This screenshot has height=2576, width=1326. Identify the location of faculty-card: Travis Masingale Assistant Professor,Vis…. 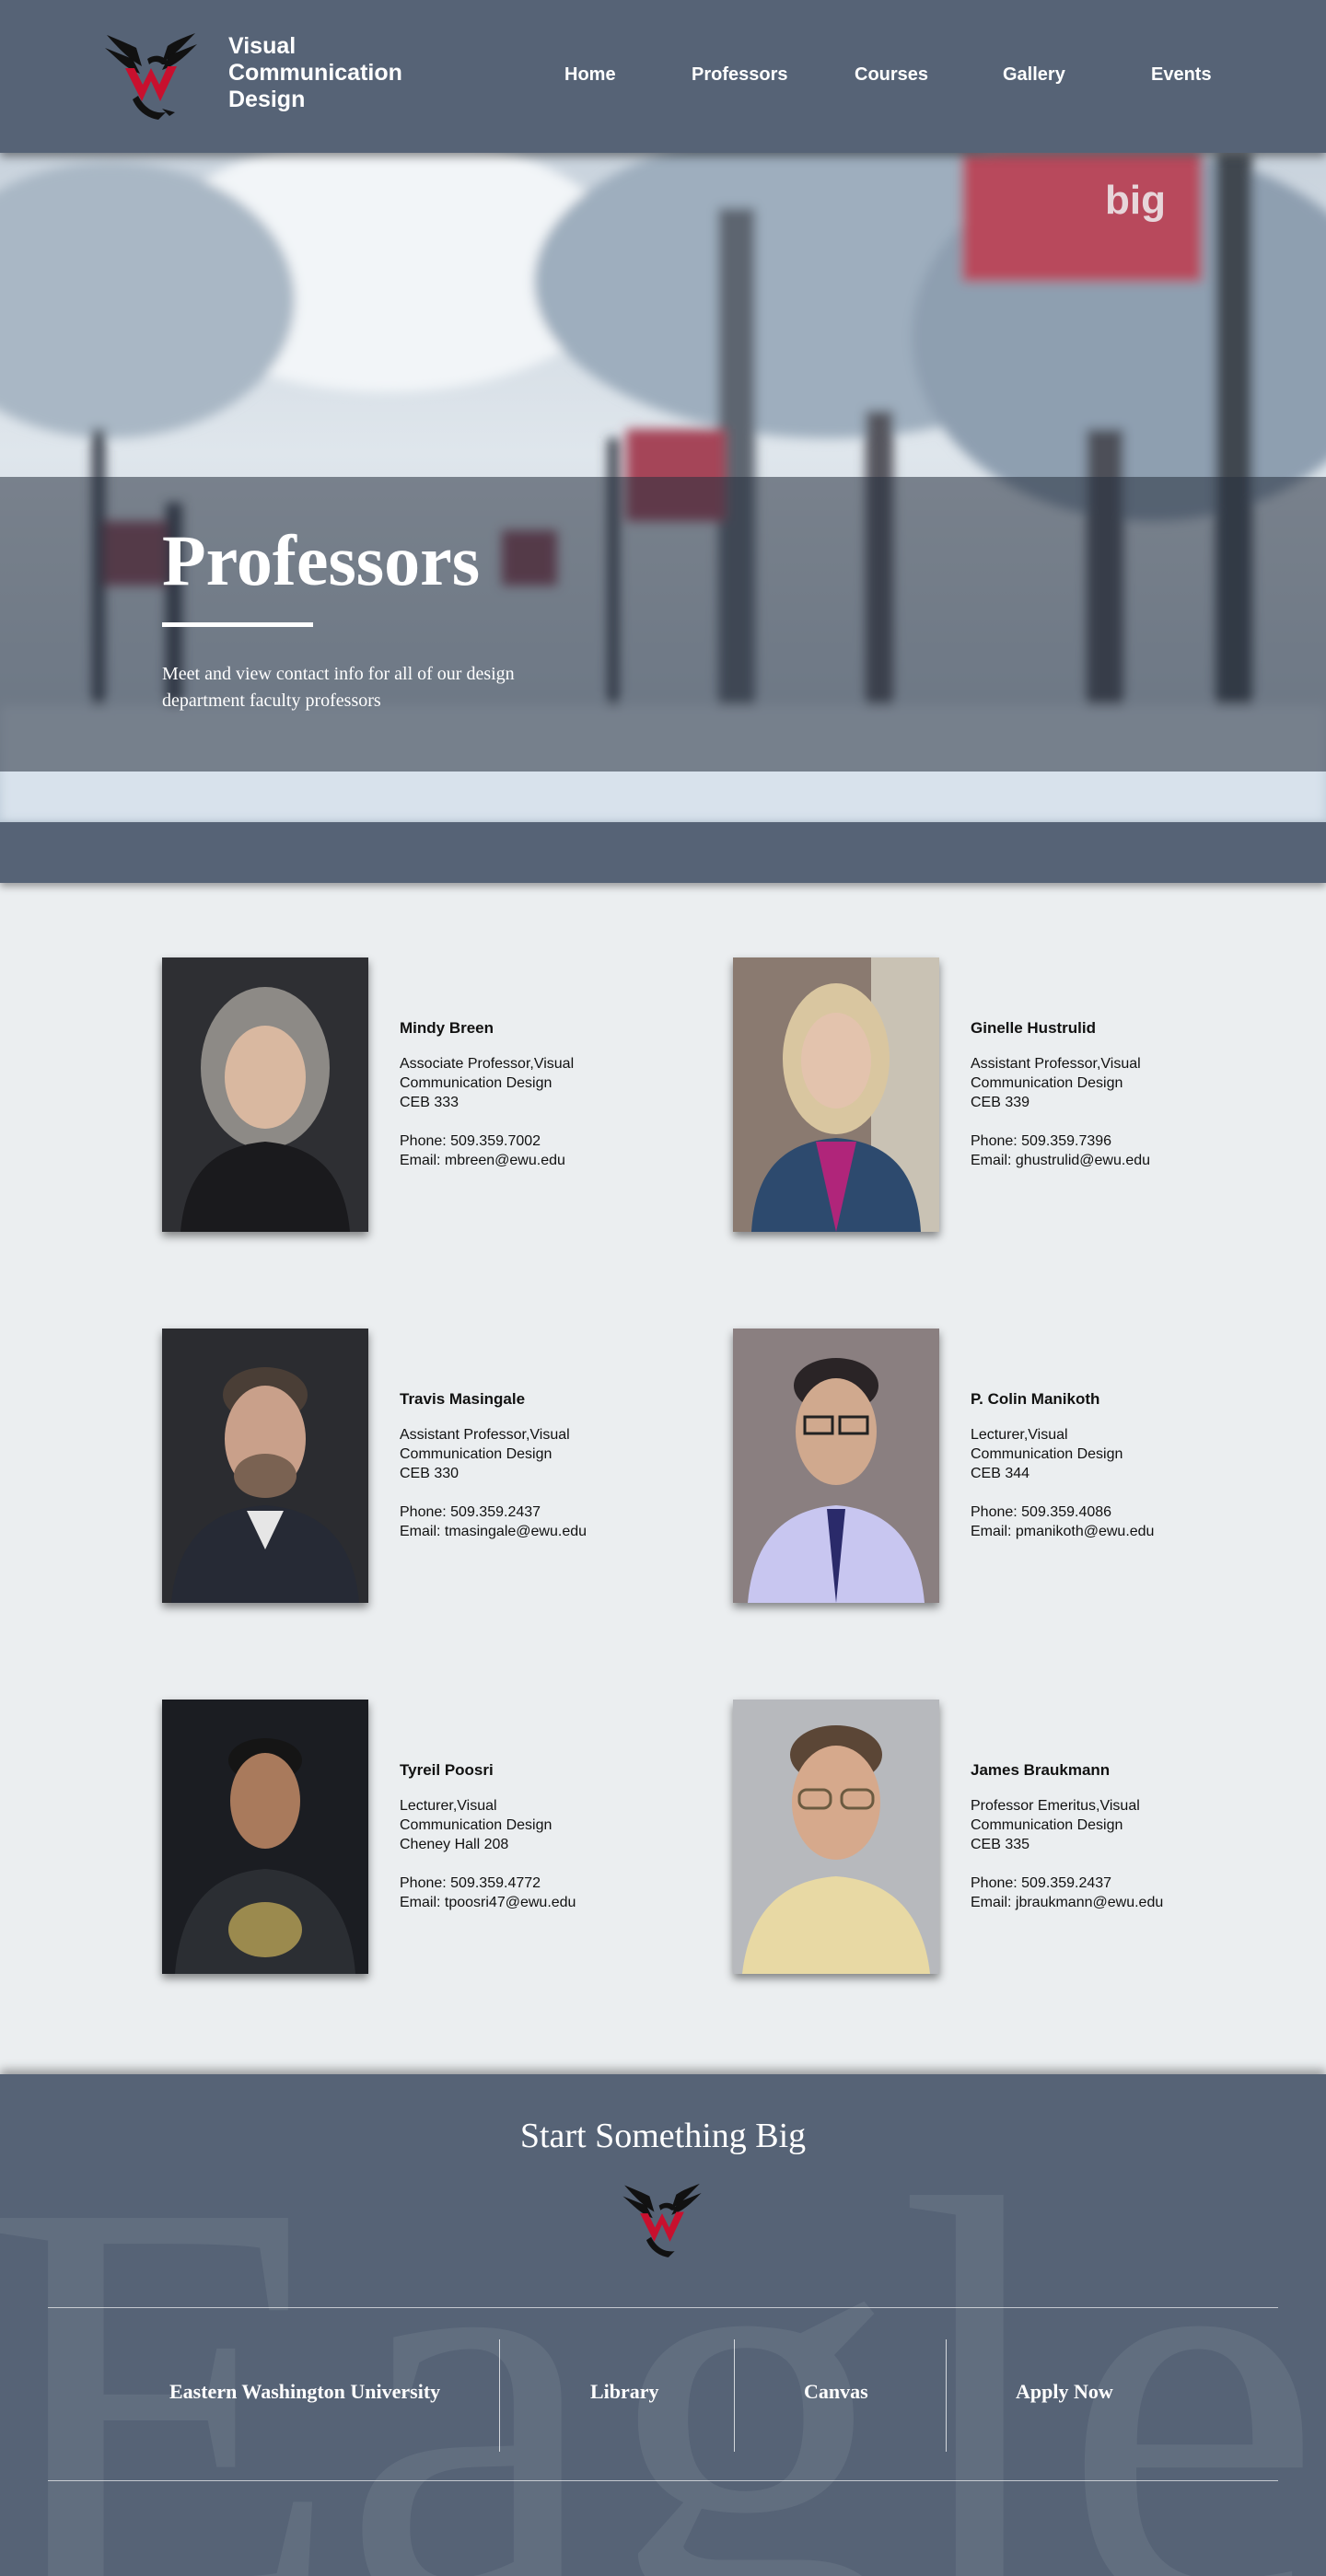
(438, 1467).